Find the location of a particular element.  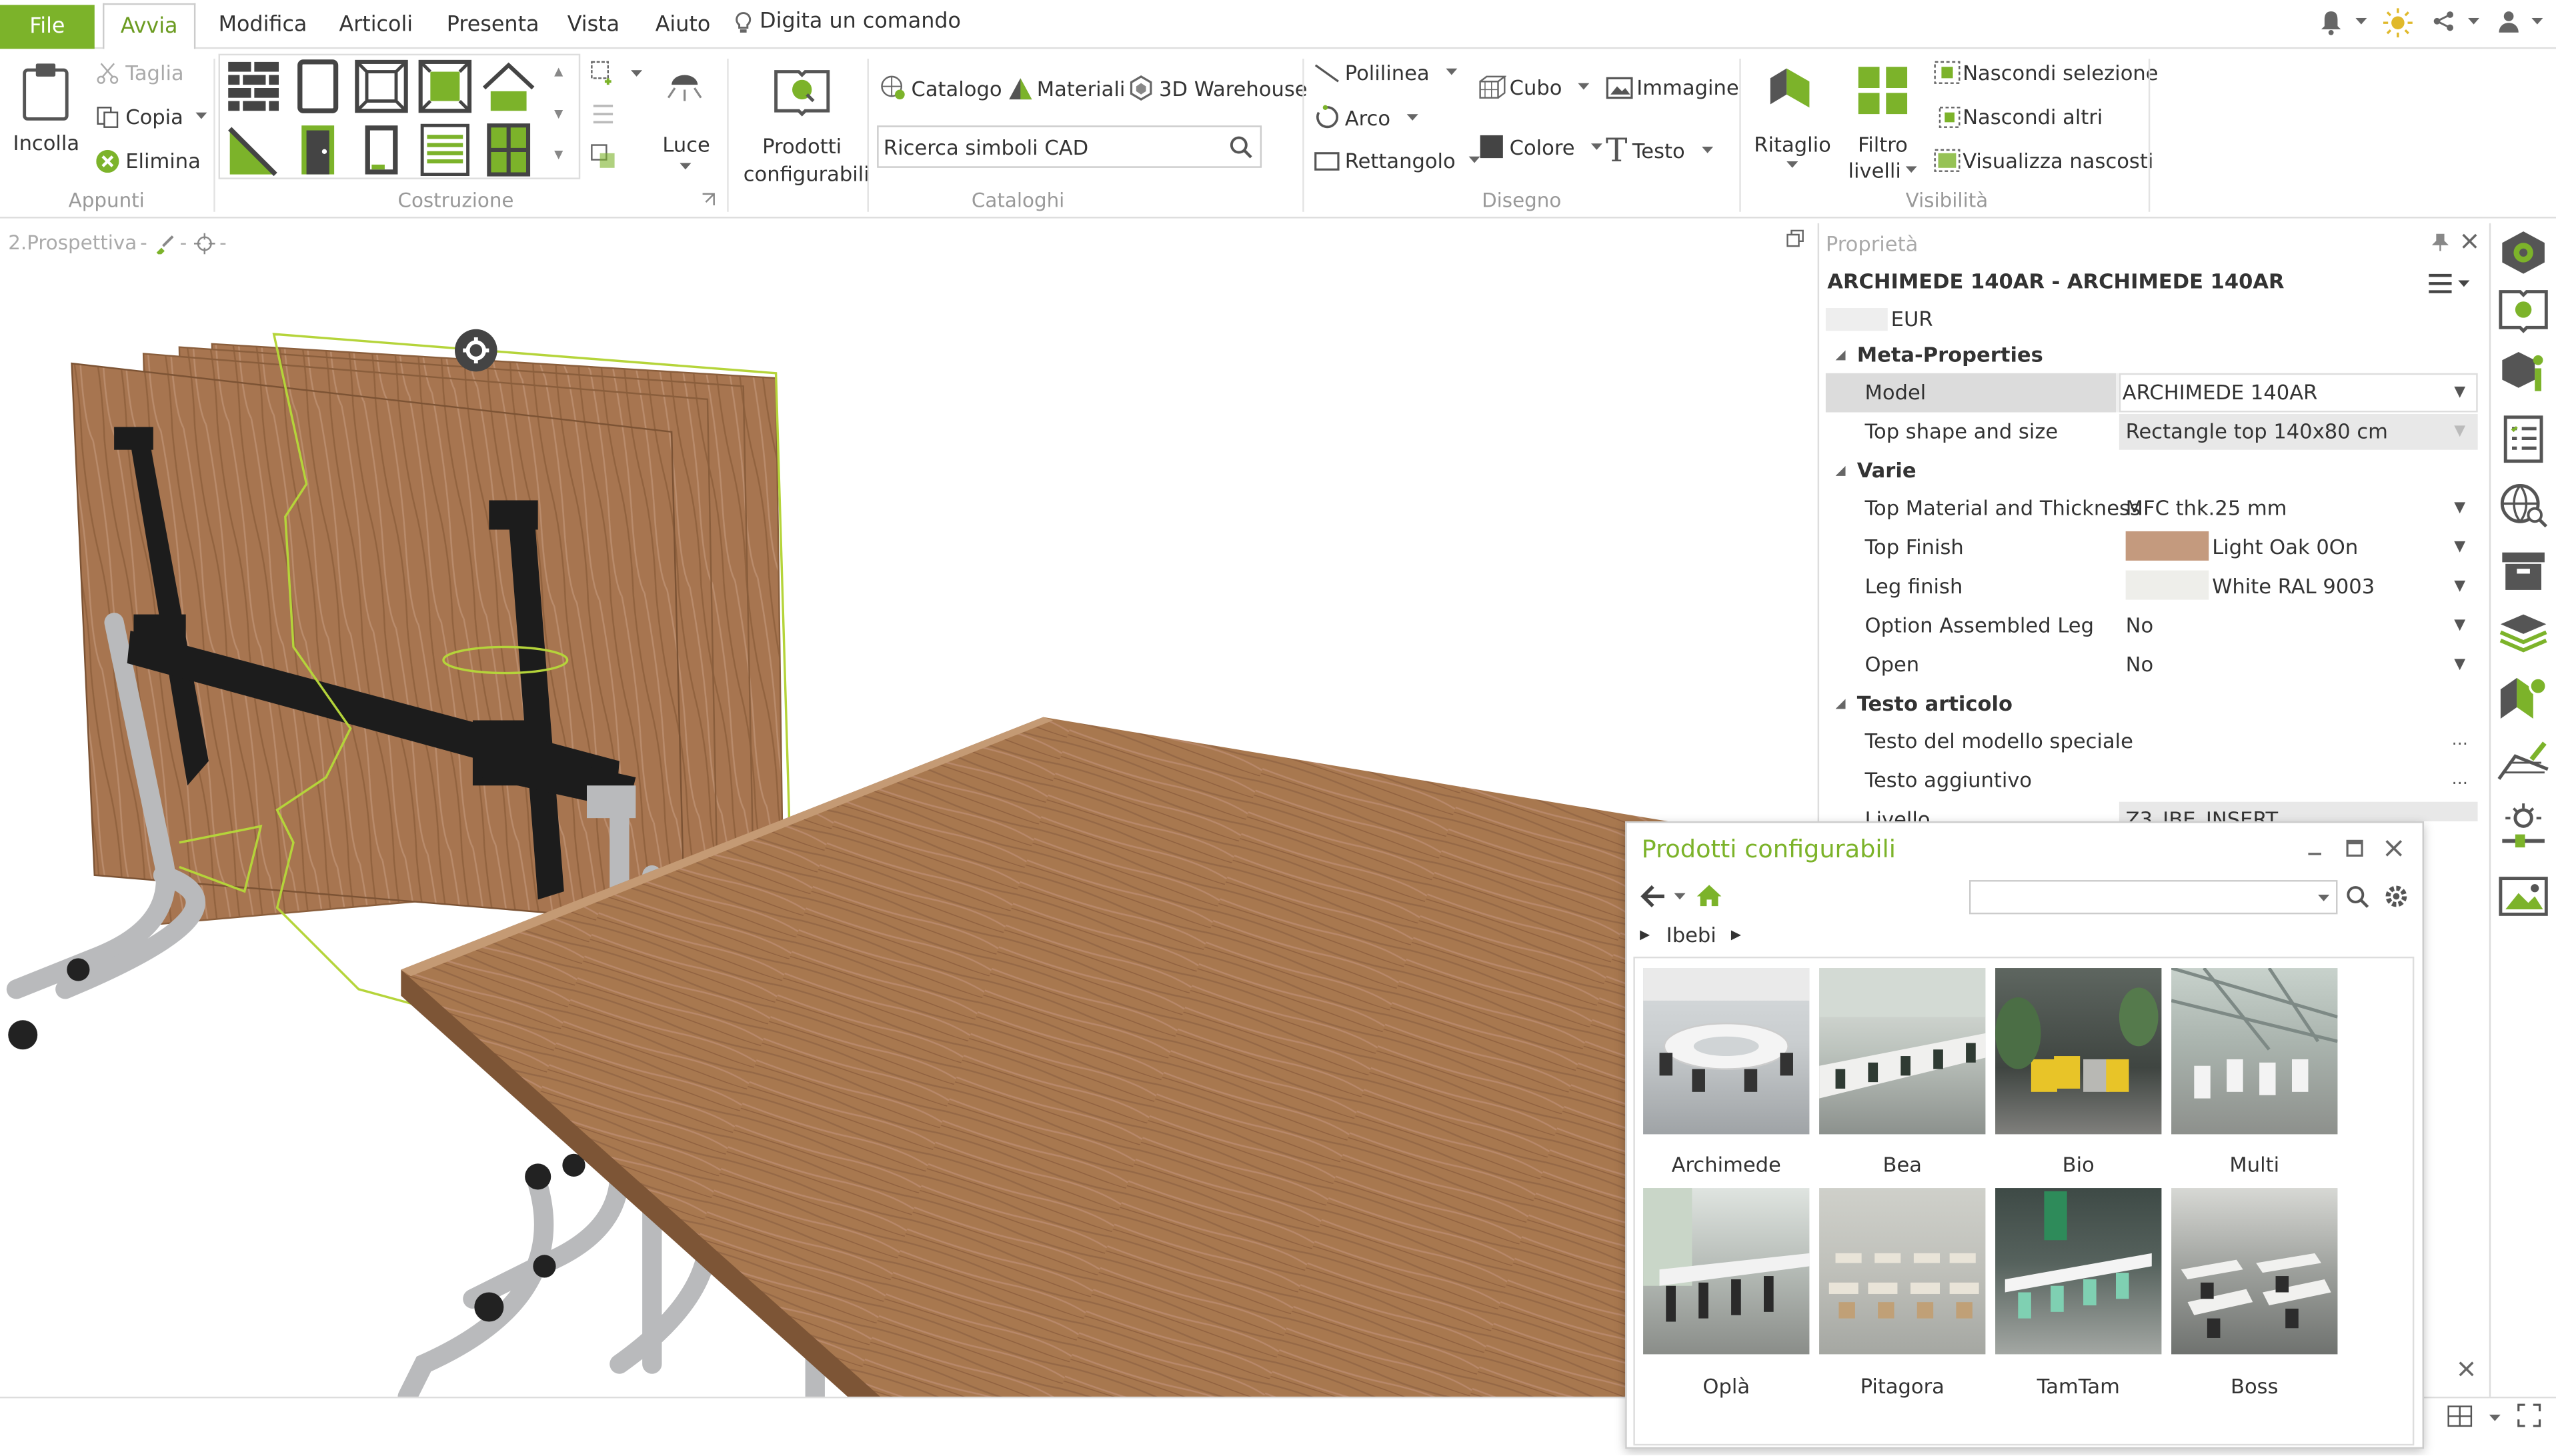

sun-icon is located at coordinates (2398, 23).